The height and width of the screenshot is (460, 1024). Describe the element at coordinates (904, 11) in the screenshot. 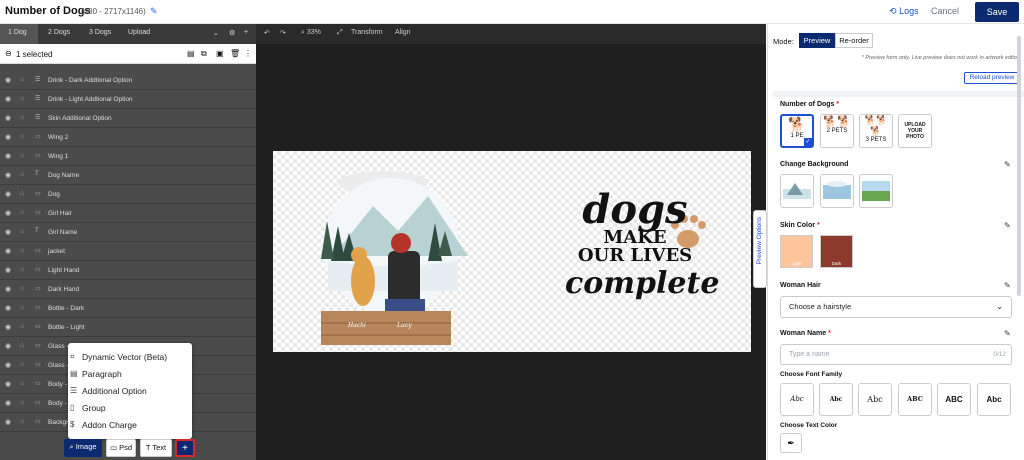

I see `logs-link: ⟲ Logs` at that location.